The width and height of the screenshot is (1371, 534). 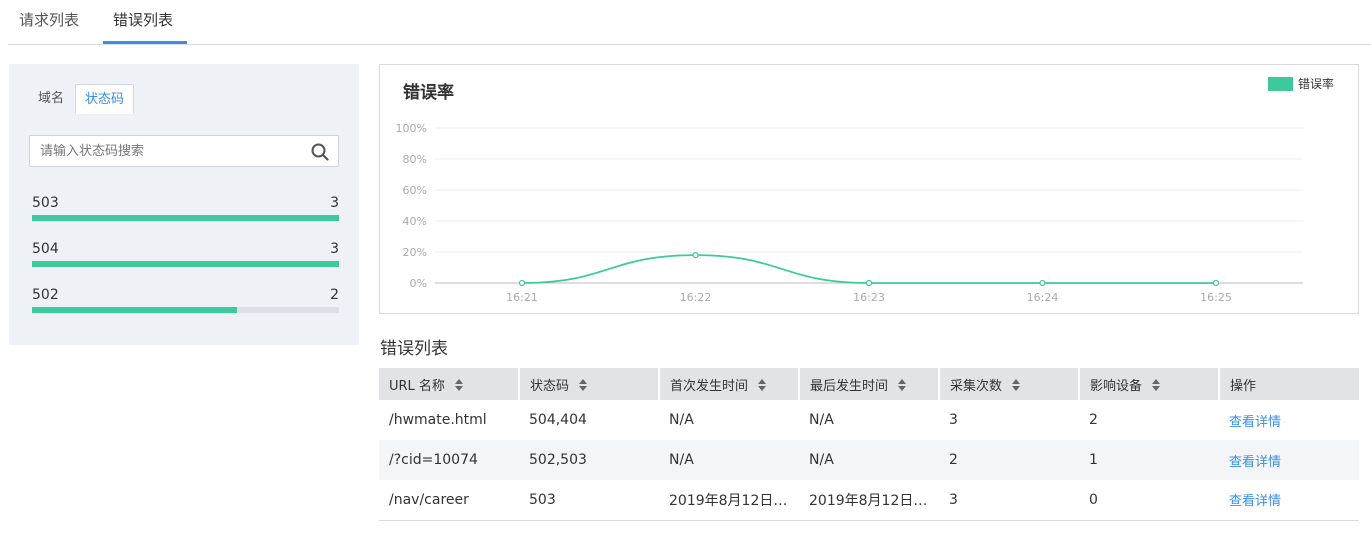 What do you see at coordinates (1149, 500) in the screenshot?
I see `cell-devices: 0` at bounding box center [1149, 500].